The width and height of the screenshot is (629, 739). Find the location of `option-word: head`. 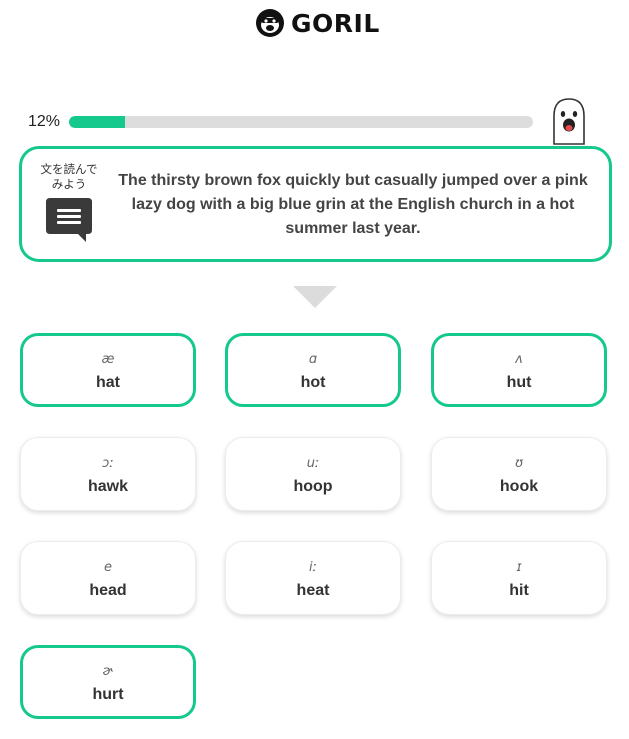

option-word: head is located at coordinates (108, 590).